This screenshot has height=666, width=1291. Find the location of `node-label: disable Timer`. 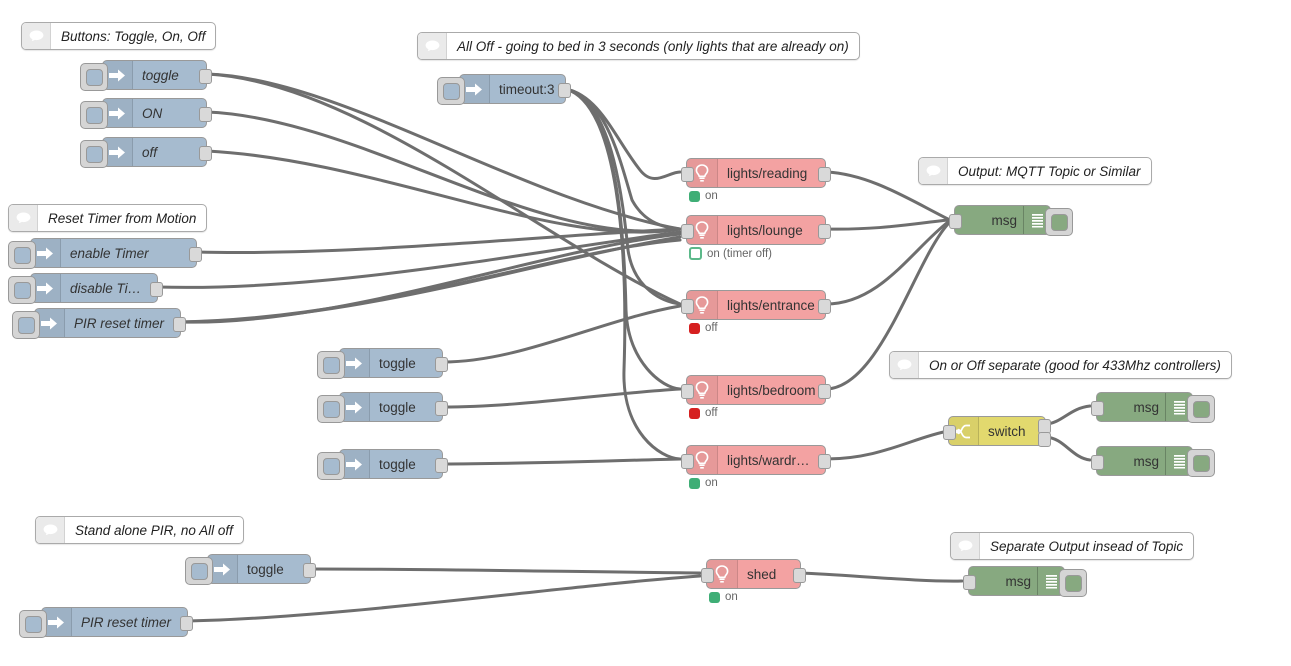

node-label: disable Timer is located at coordinates (110, 288).